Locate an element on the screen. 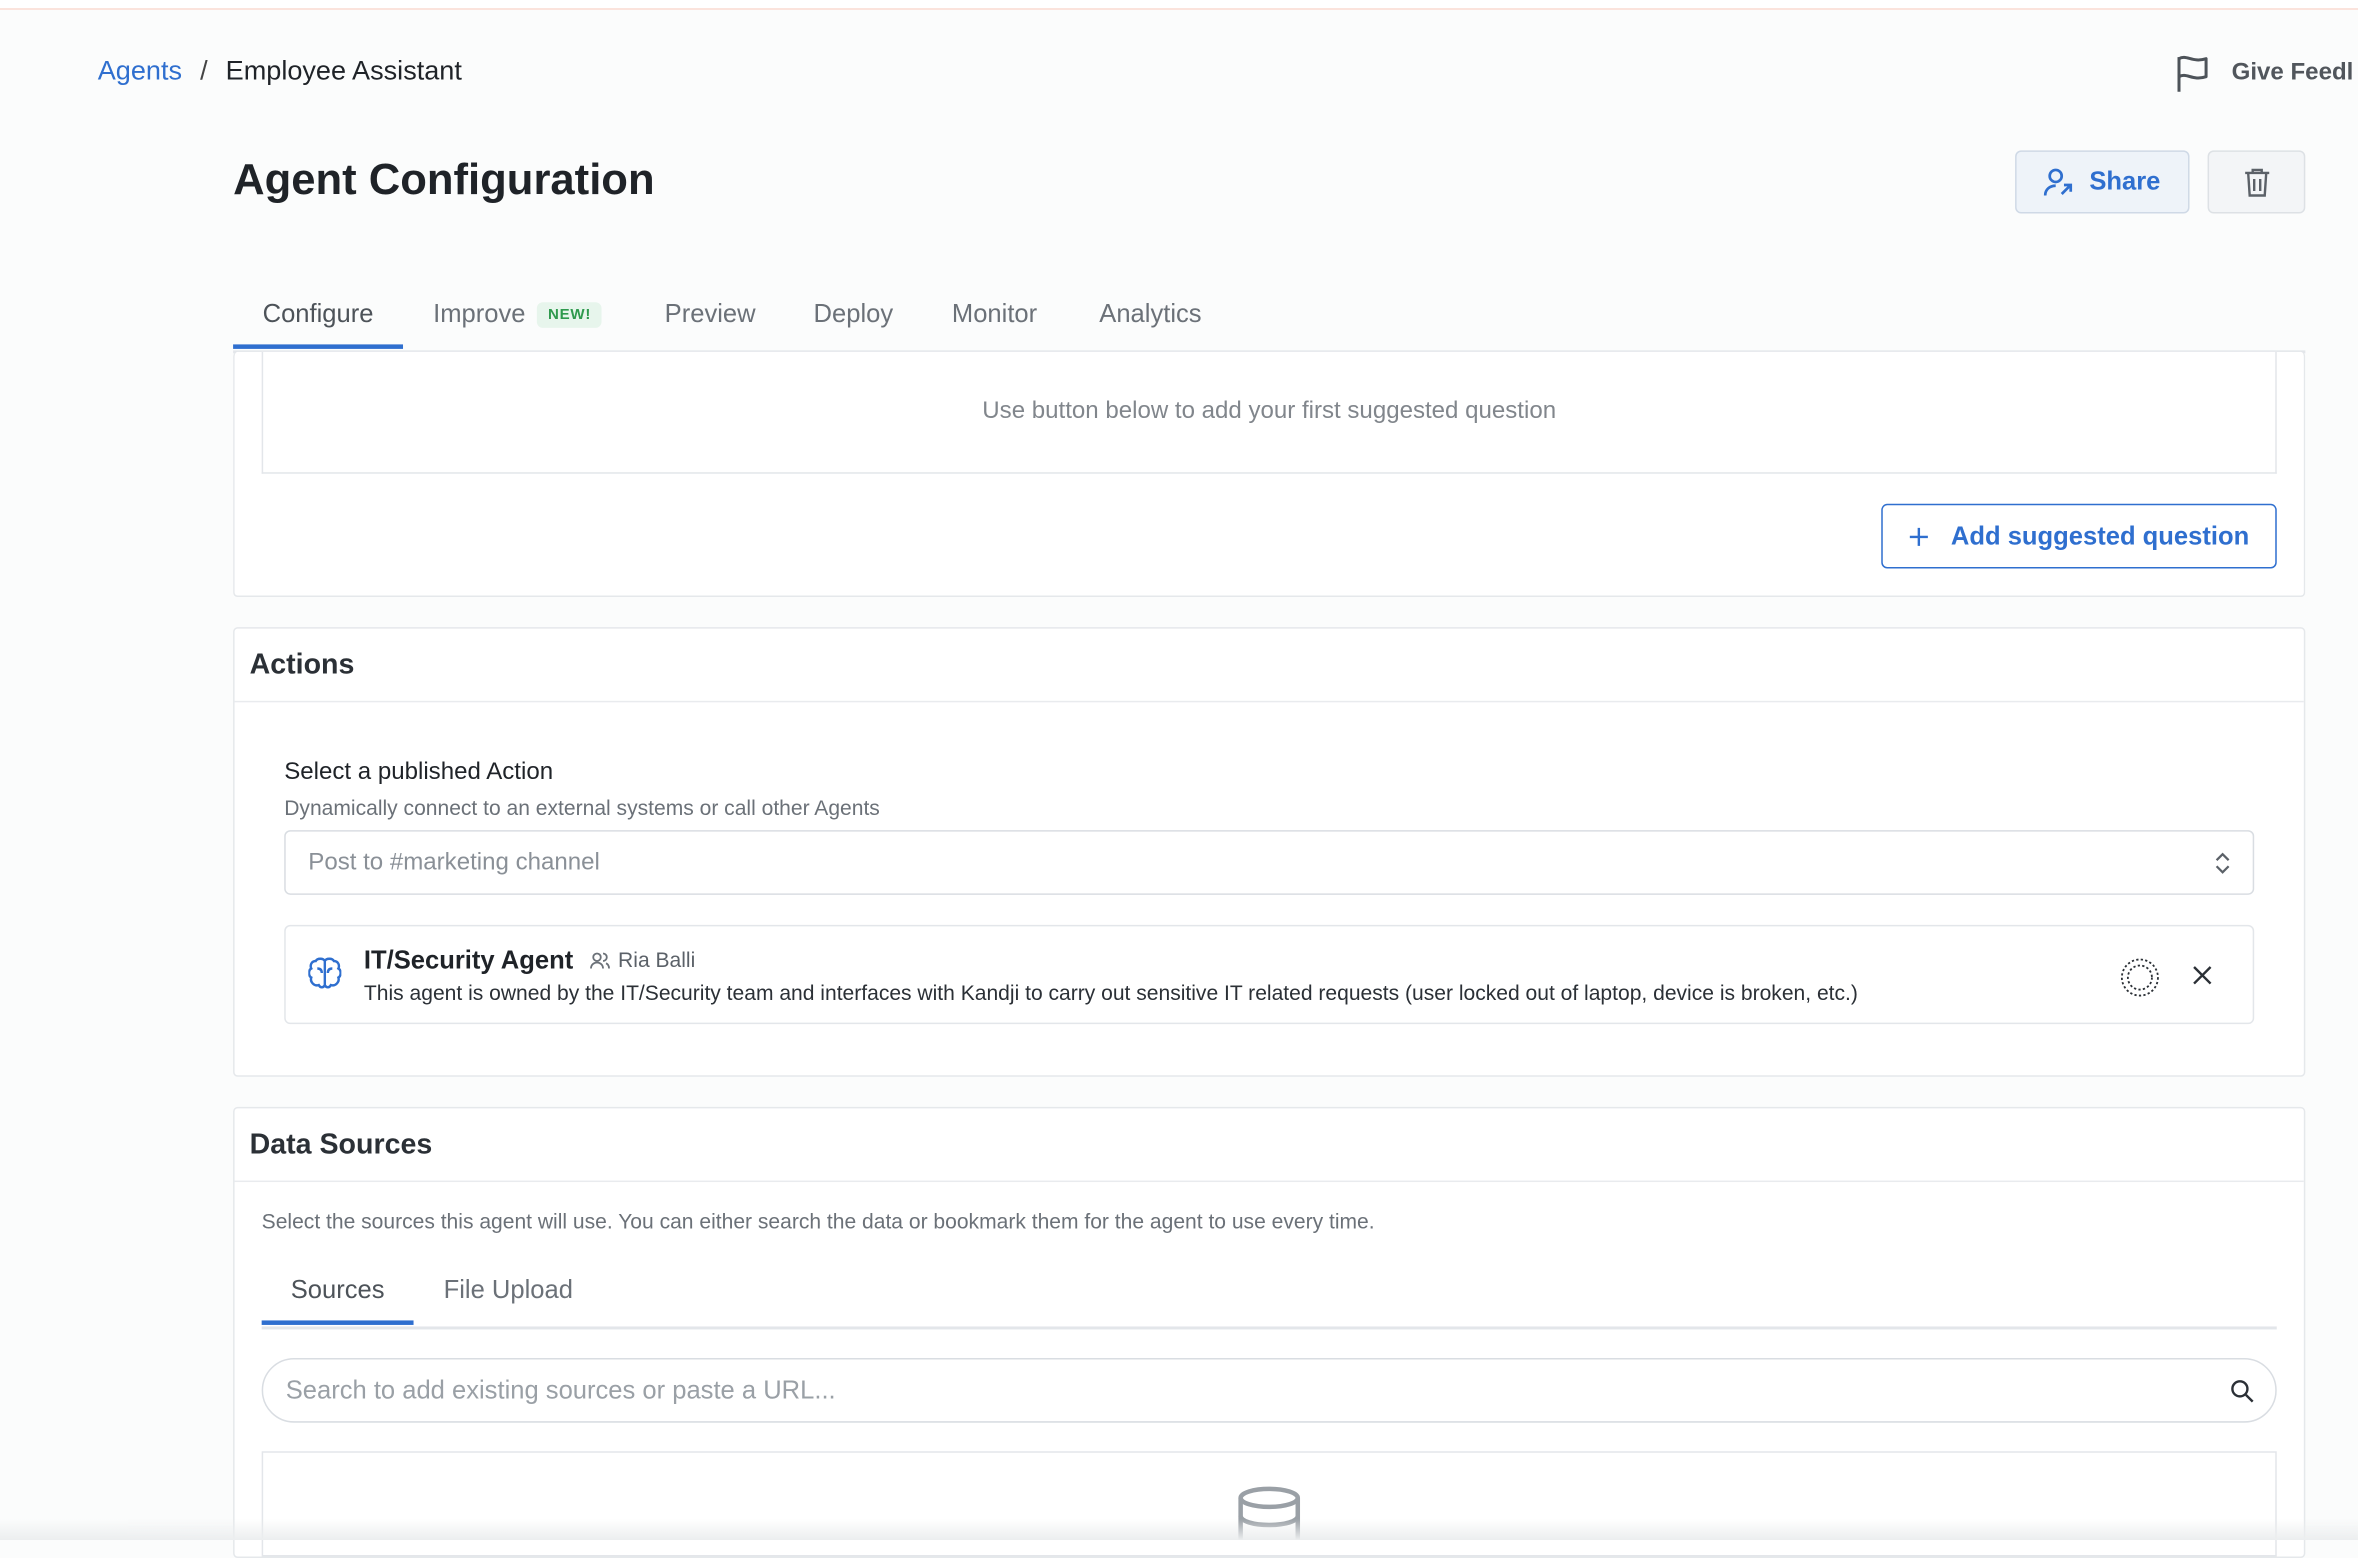  breadcrumb-agents-link: Agents is located at coordinates (140, 72).